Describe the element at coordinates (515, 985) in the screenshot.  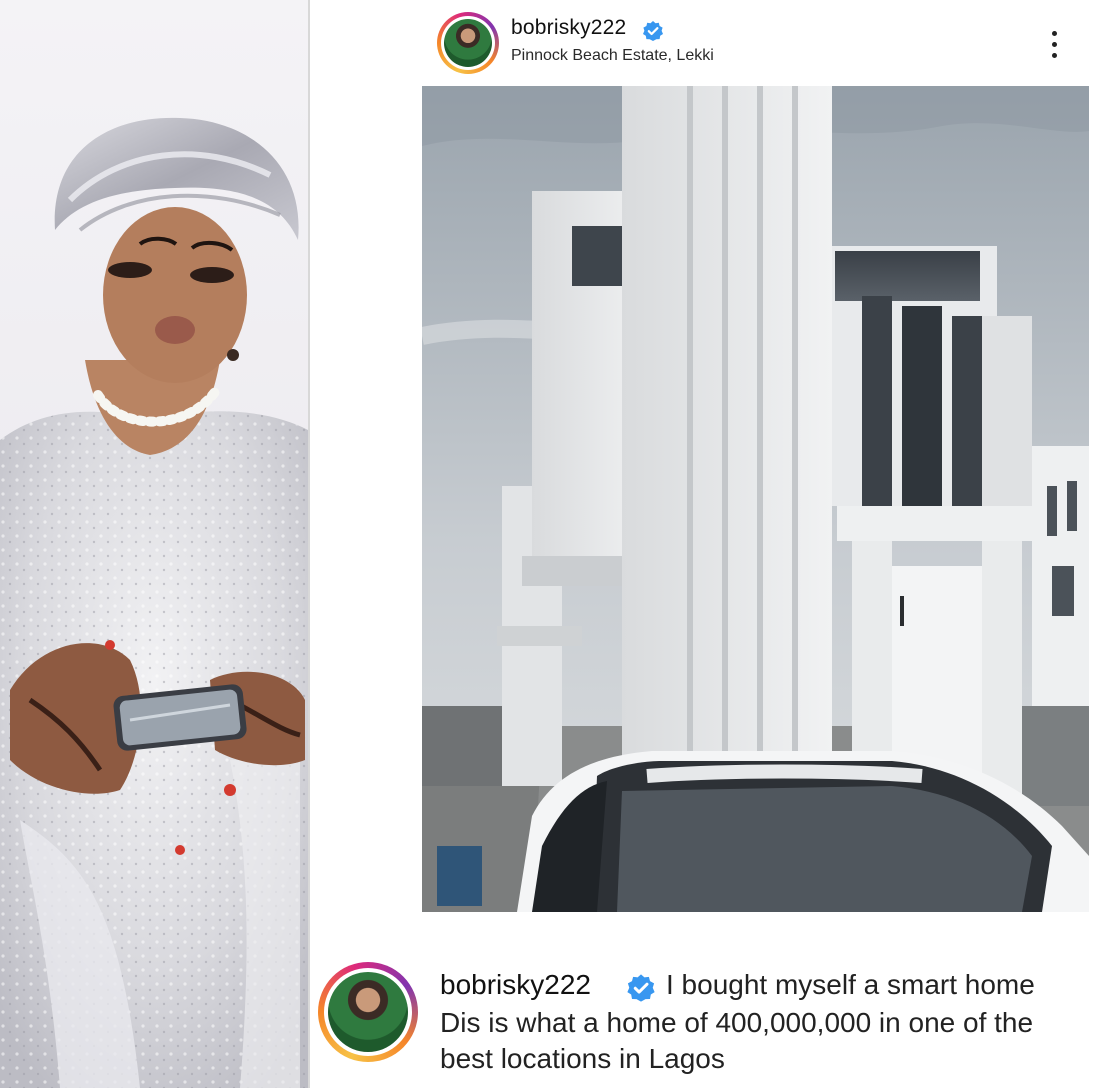
I see `caption-username: bobrisky222` at that location.